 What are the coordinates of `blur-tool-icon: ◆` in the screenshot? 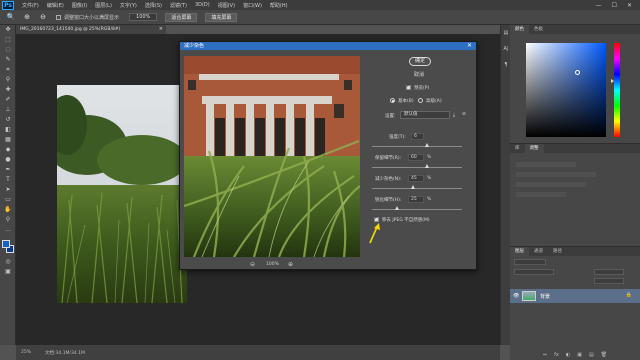 It's located at (8, 150).